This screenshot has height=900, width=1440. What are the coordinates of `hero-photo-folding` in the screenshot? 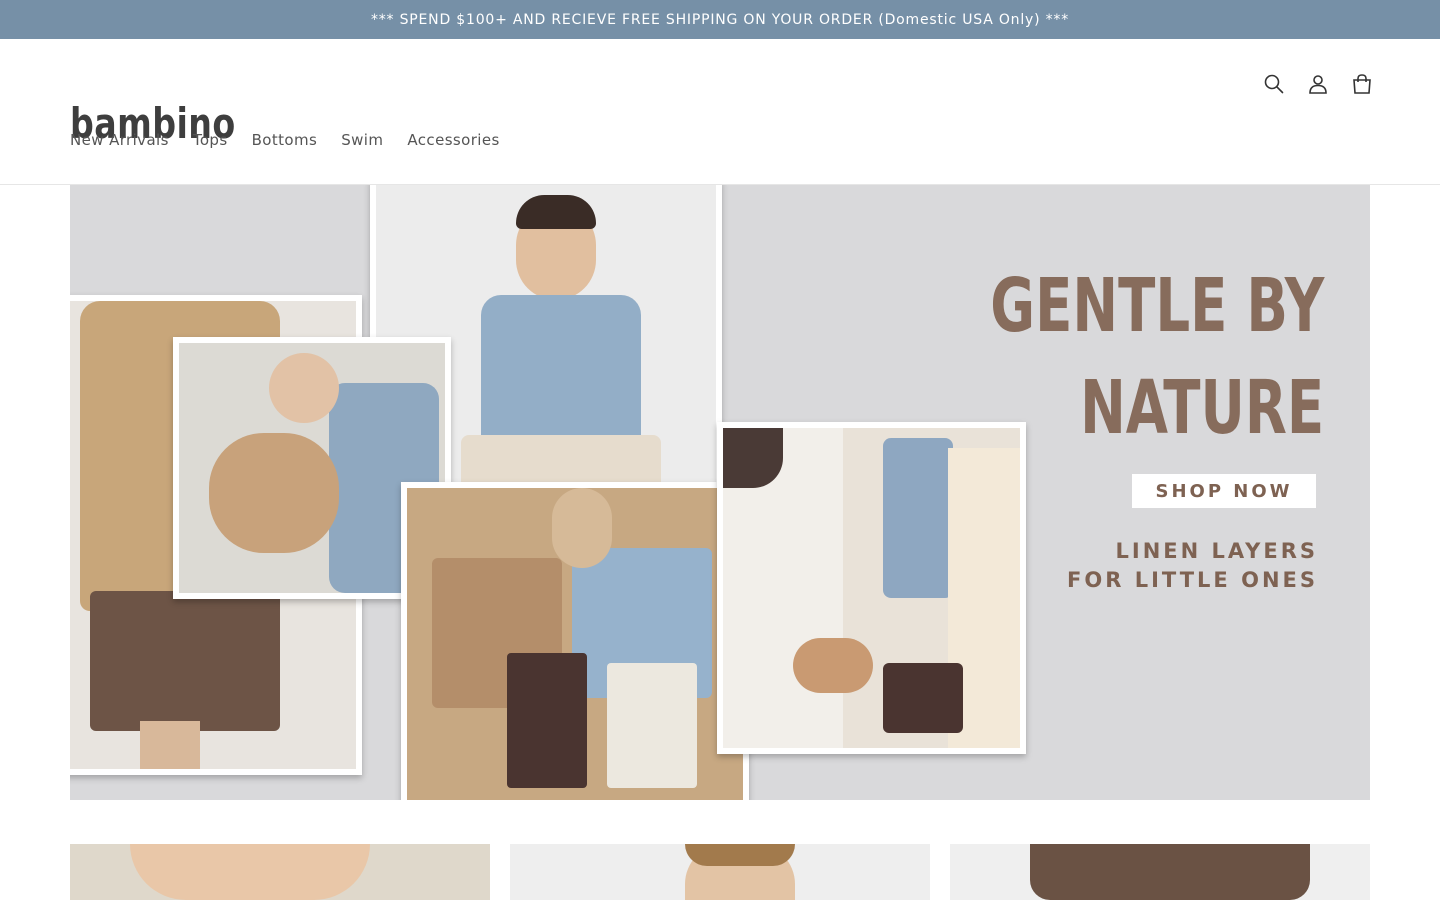 It's located at (871, 588).